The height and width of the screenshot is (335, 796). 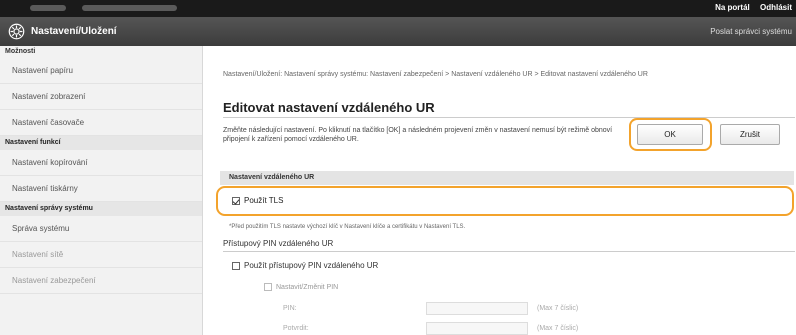 What do you see at coordinates (670, 134) in the screenshot?
I see `ok-button: OK` at bounding box center [670, 134].